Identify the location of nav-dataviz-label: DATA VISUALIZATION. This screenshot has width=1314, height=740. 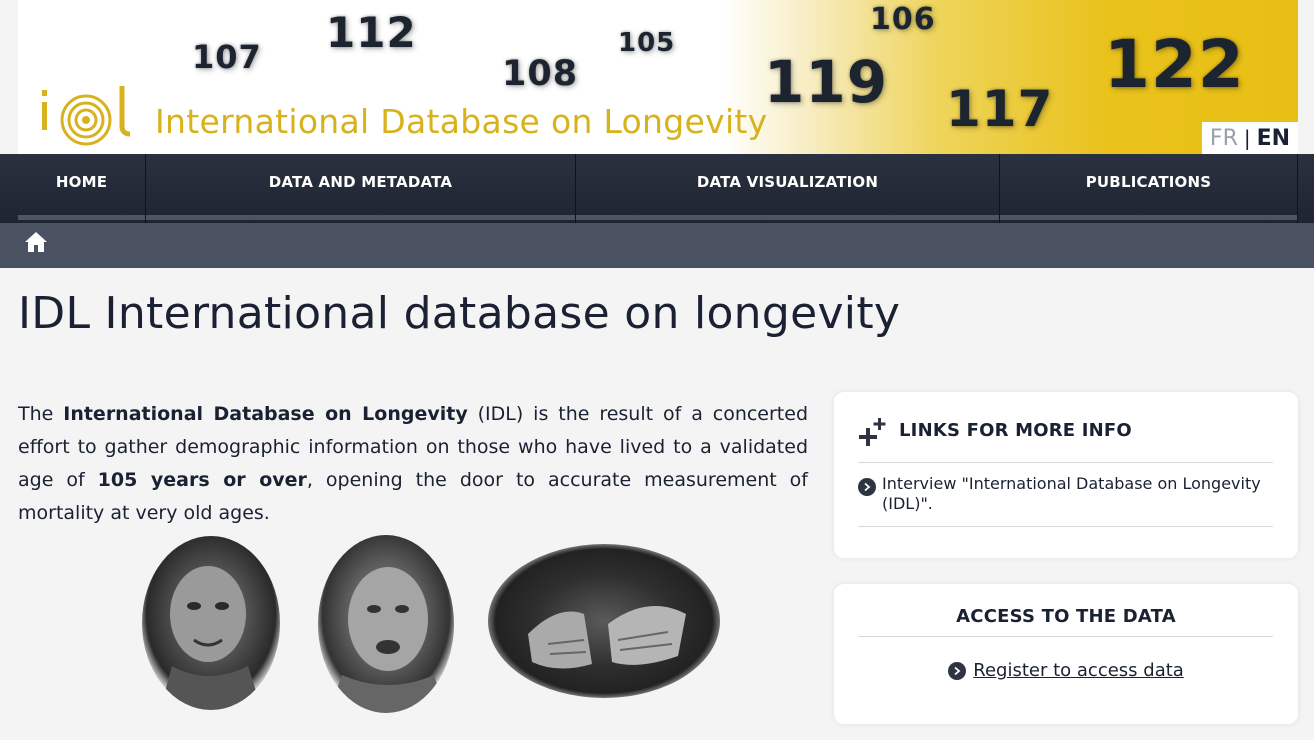
(787, 181).